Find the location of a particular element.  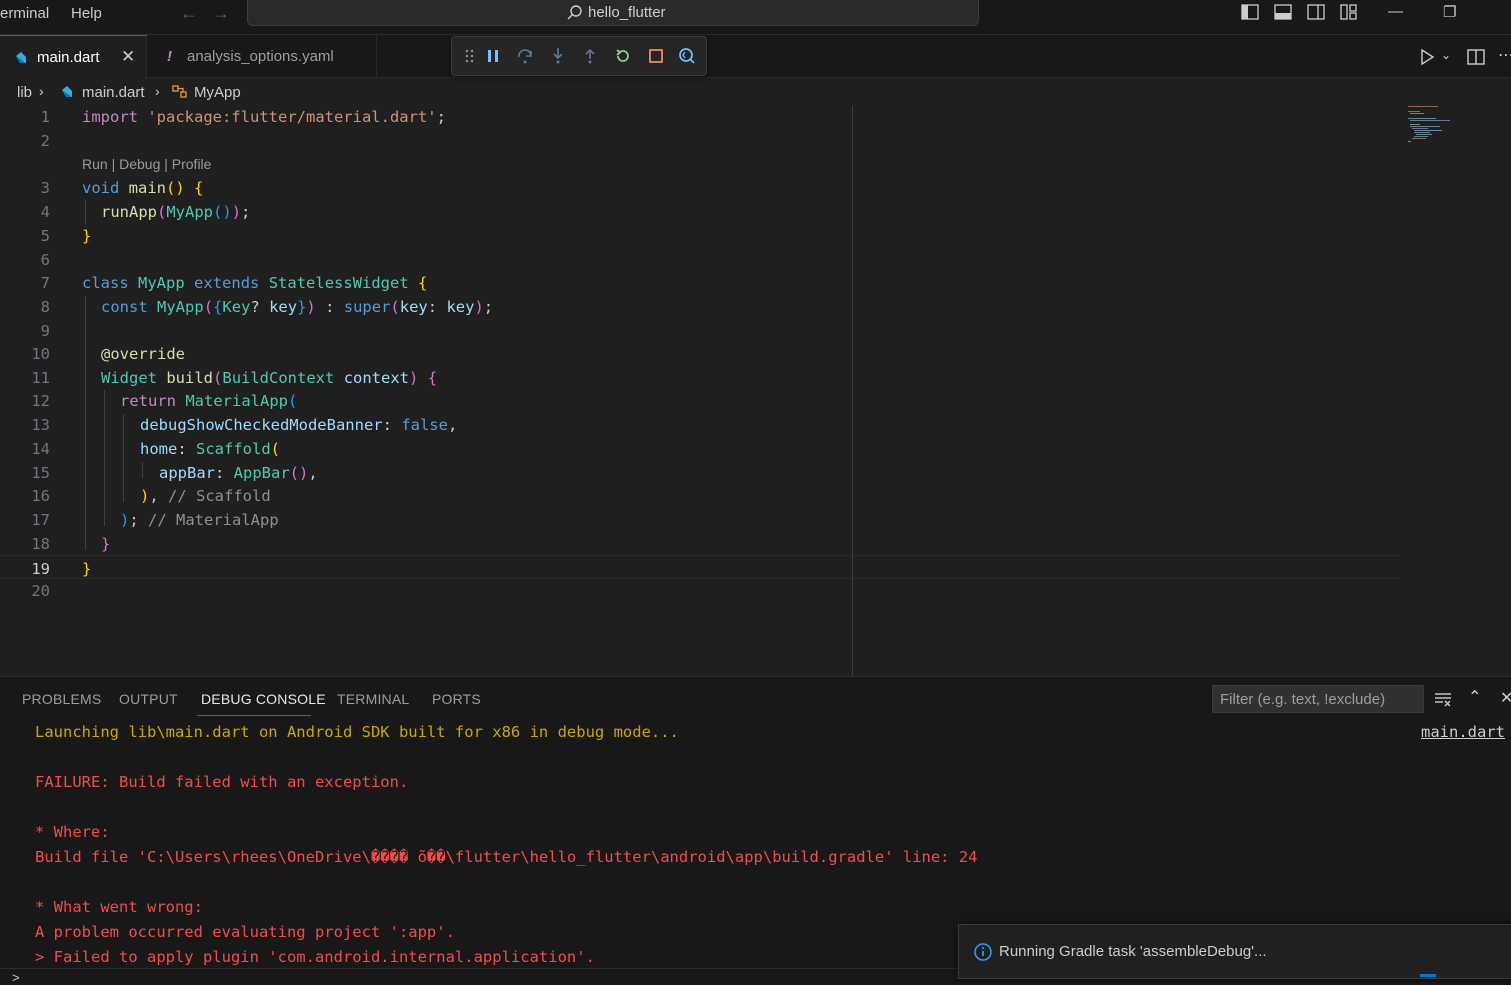

code-line: 20 is located at coordinates (700, 590).